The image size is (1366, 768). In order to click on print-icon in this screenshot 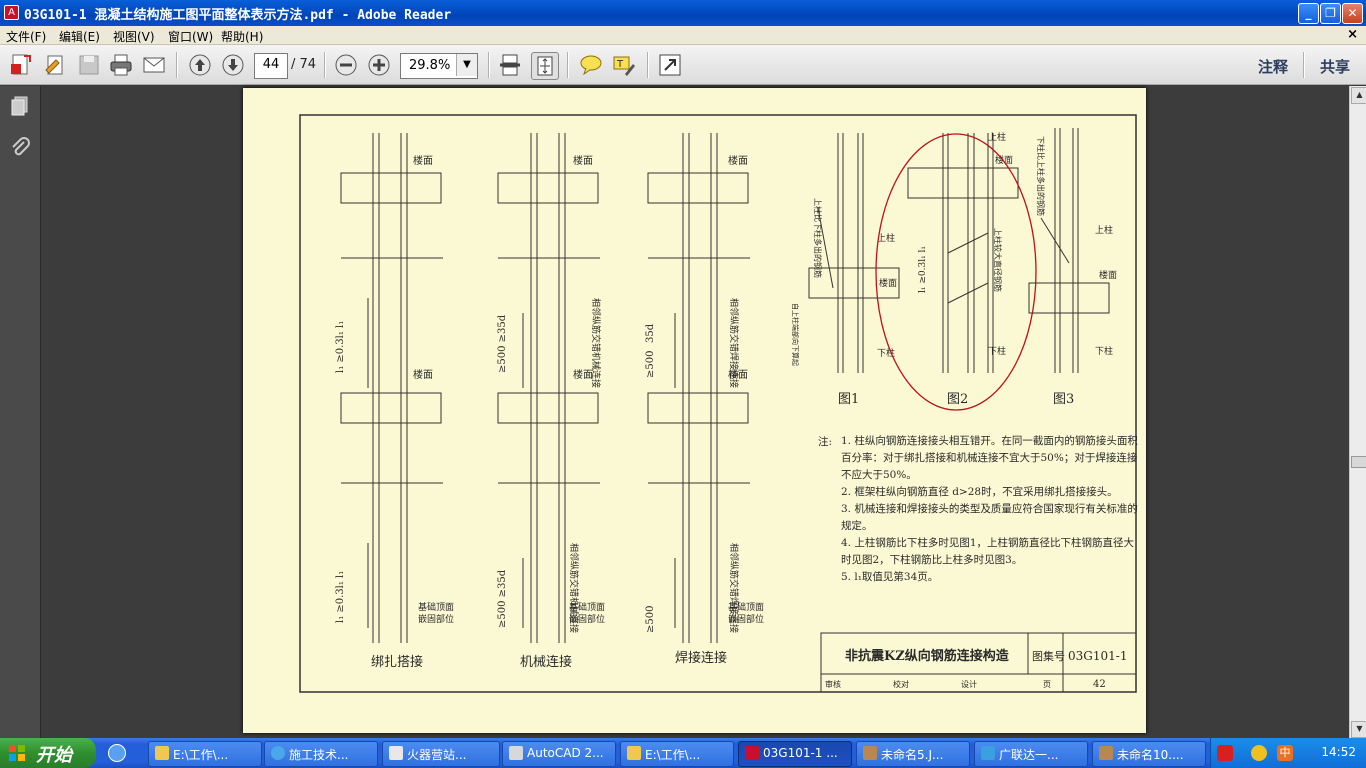, I will do `click(121, 65)`.